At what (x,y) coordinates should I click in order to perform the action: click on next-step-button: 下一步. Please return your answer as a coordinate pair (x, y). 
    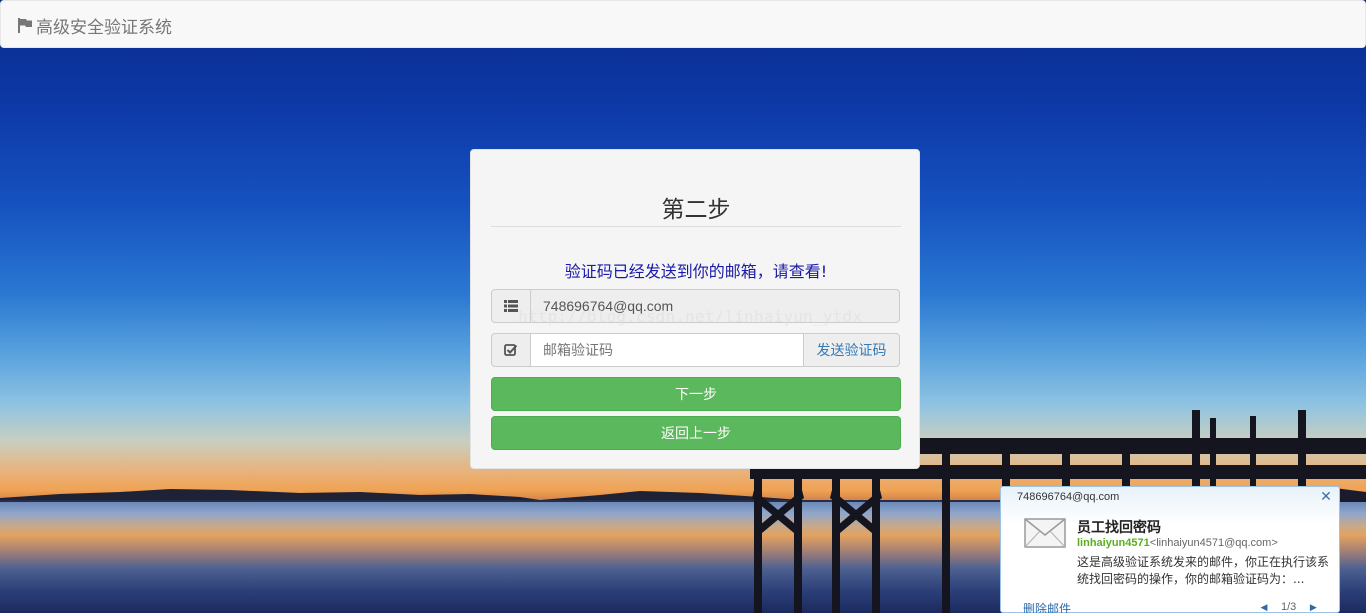
    Looking at the image, I should click on (696, 394).